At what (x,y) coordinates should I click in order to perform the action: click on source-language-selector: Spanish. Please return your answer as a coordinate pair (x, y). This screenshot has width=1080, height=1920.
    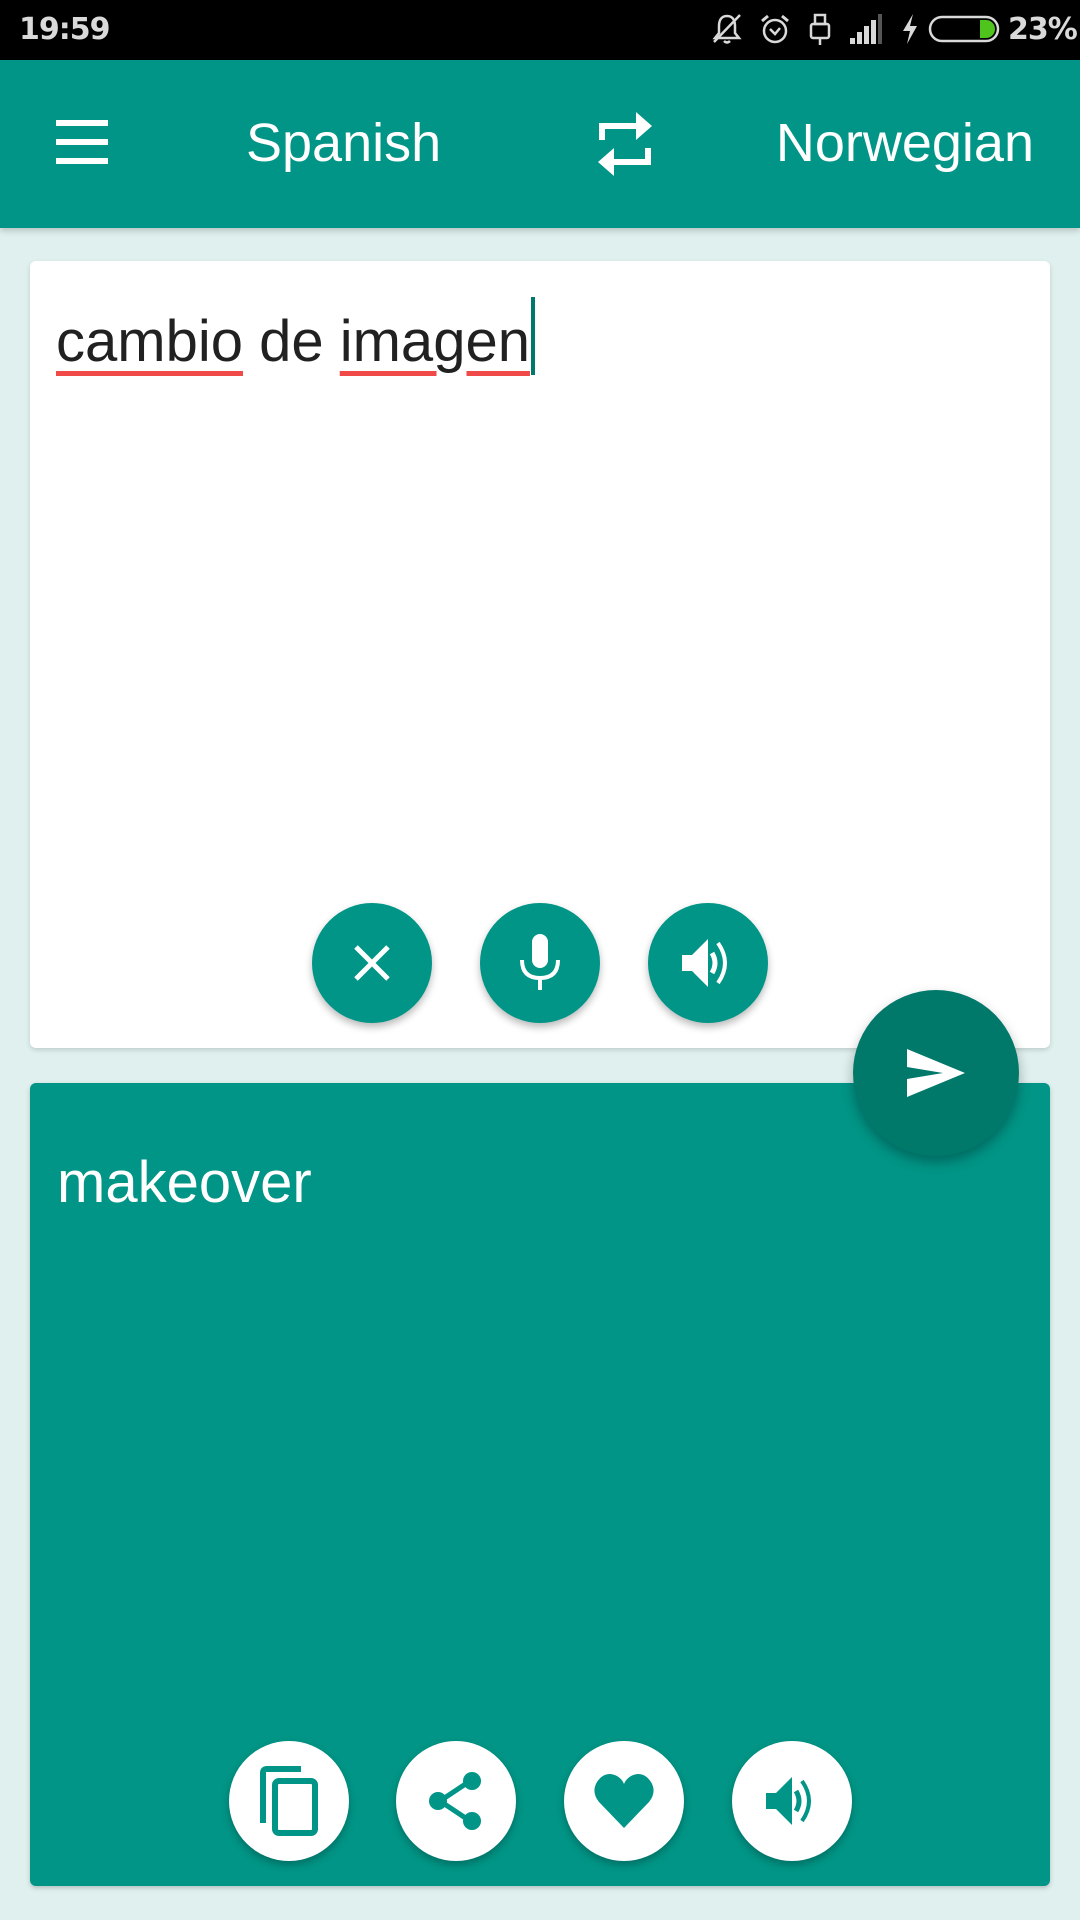
    Looking at the image, I should click on (343, 143).